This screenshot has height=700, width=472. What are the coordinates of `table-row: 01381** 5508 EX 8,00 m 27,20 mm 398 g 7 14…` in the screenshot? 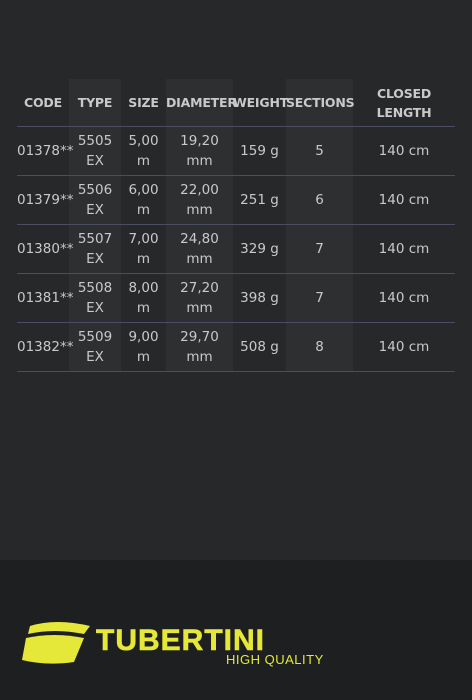 It's located at (236, 298).